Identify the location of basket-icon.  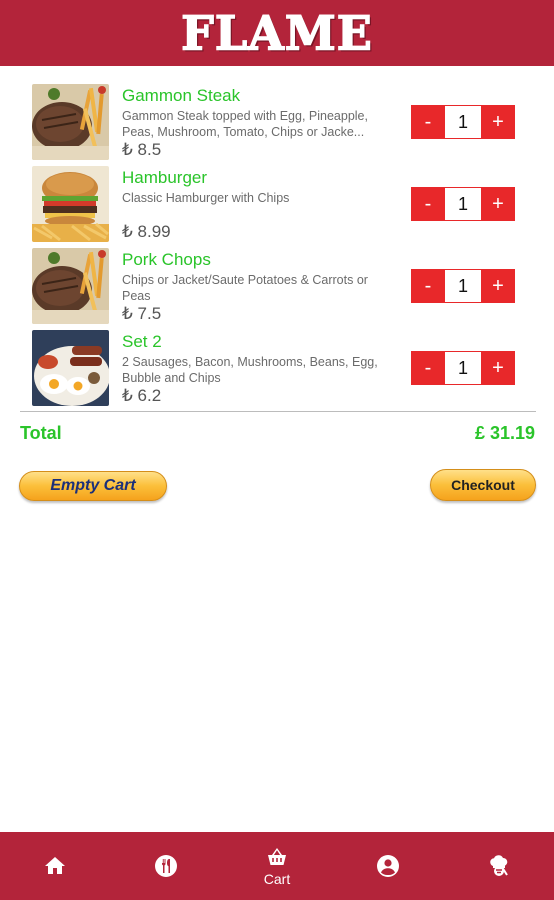
(276, 856).